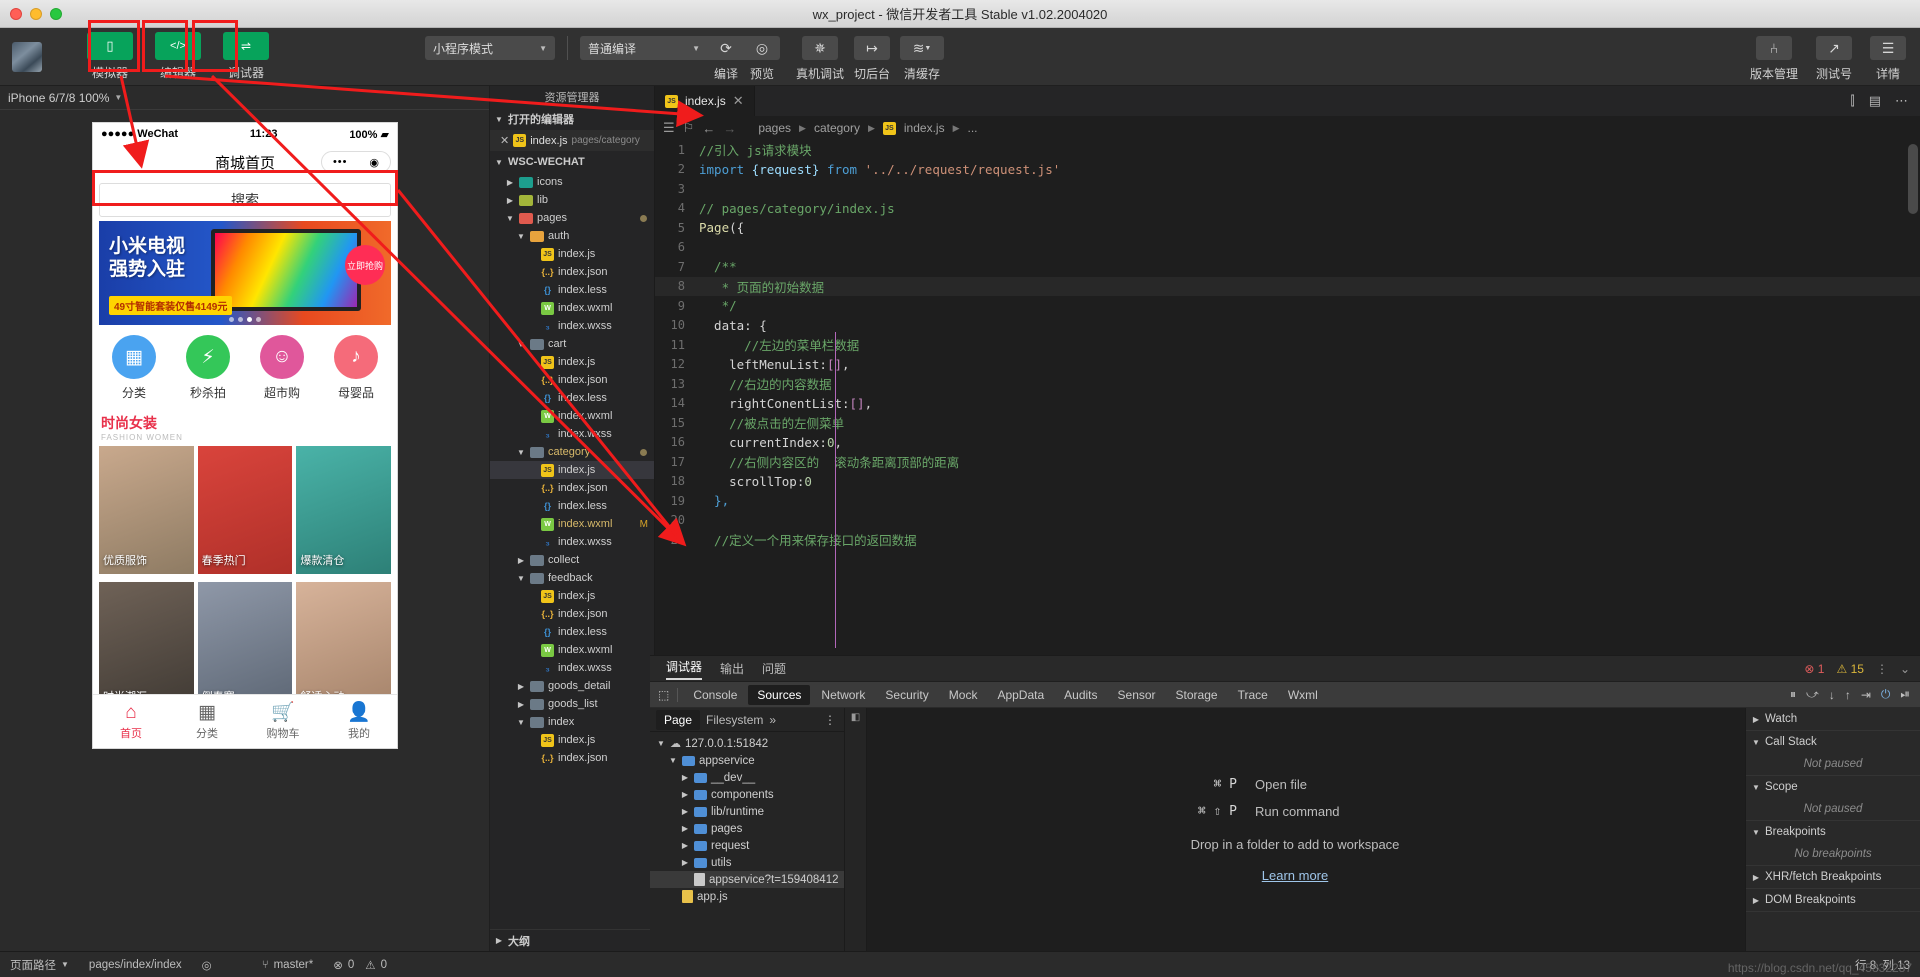  What do you see at coordinates (1020, 695) in the screenshot?
I see `devtools-tab-appdata: AppData` at bounding box center [1020, 695].